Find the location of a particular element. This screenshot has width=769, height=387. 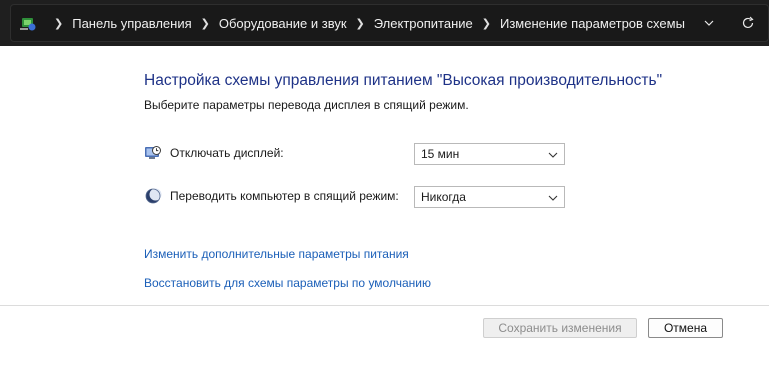

control-panel-icon is located at coordinates (28, 23).